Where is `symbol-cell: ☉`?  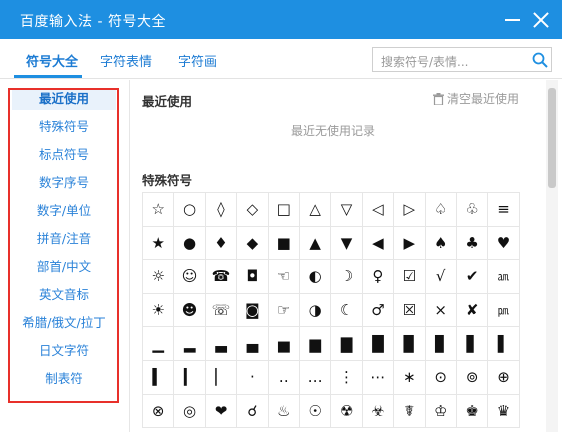 symbol-cell: ☉ is located at coordinates (315, 411).